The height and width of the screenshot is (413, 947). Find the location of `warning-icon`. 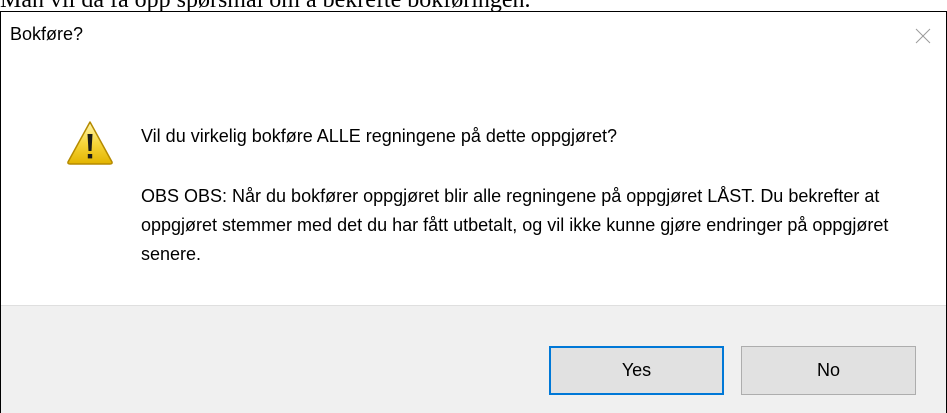

warning-icon is located at coordinates (90, 143).